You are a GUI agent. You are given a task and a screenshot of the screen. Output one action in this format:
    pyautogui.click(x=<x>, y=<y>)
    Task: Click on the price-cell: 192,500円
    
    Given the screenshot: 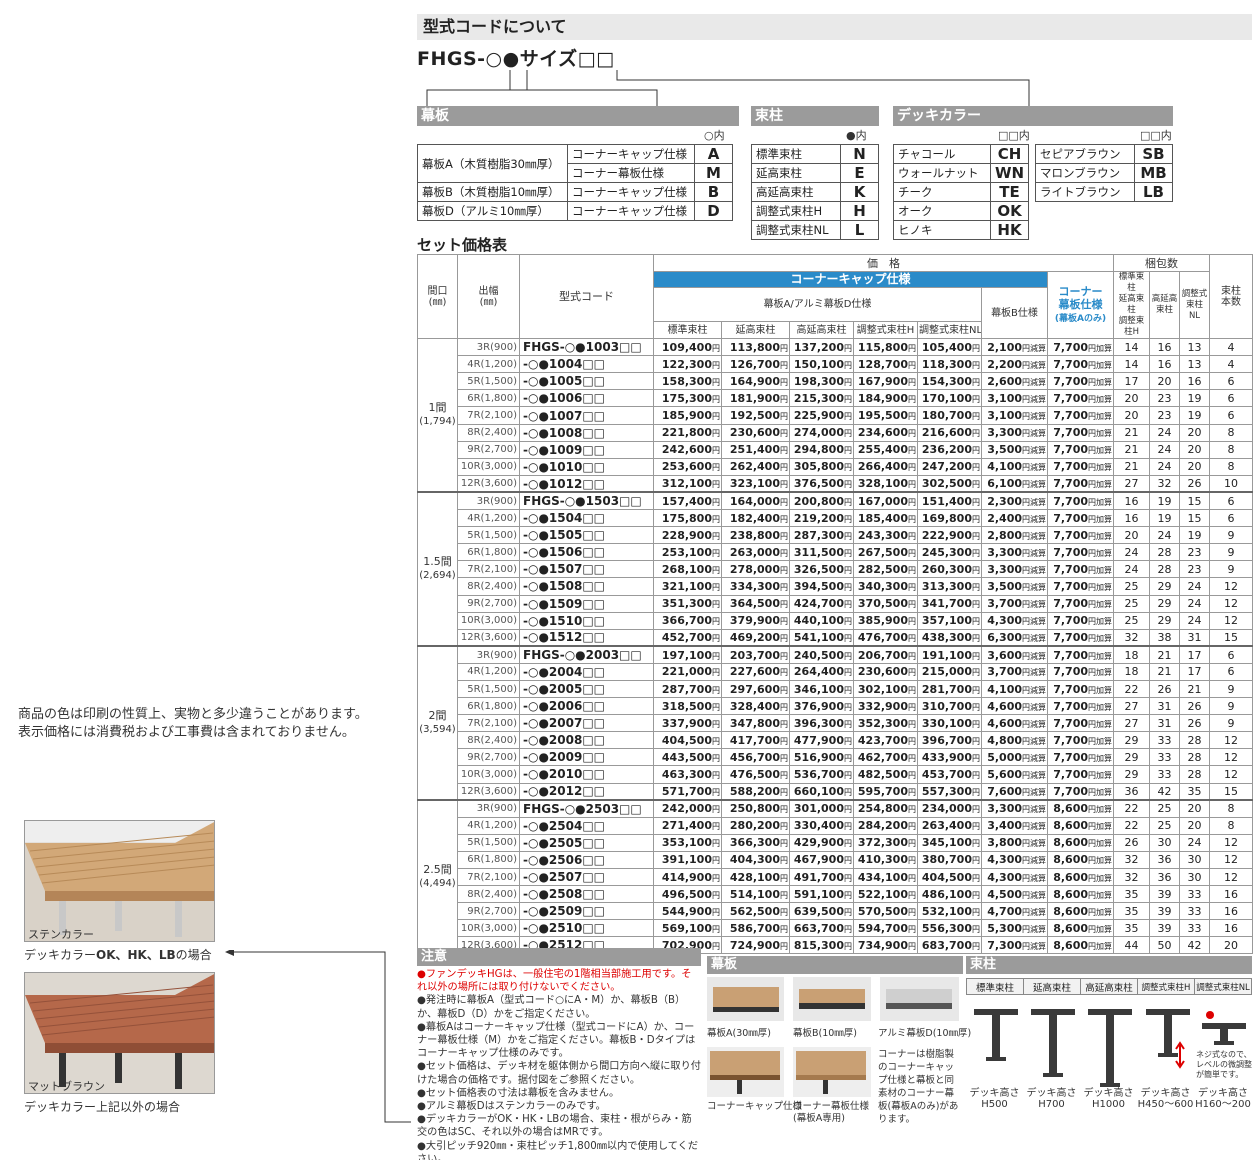 What is the action you would take?
    pyautogui.click(x=755, y=415)
    